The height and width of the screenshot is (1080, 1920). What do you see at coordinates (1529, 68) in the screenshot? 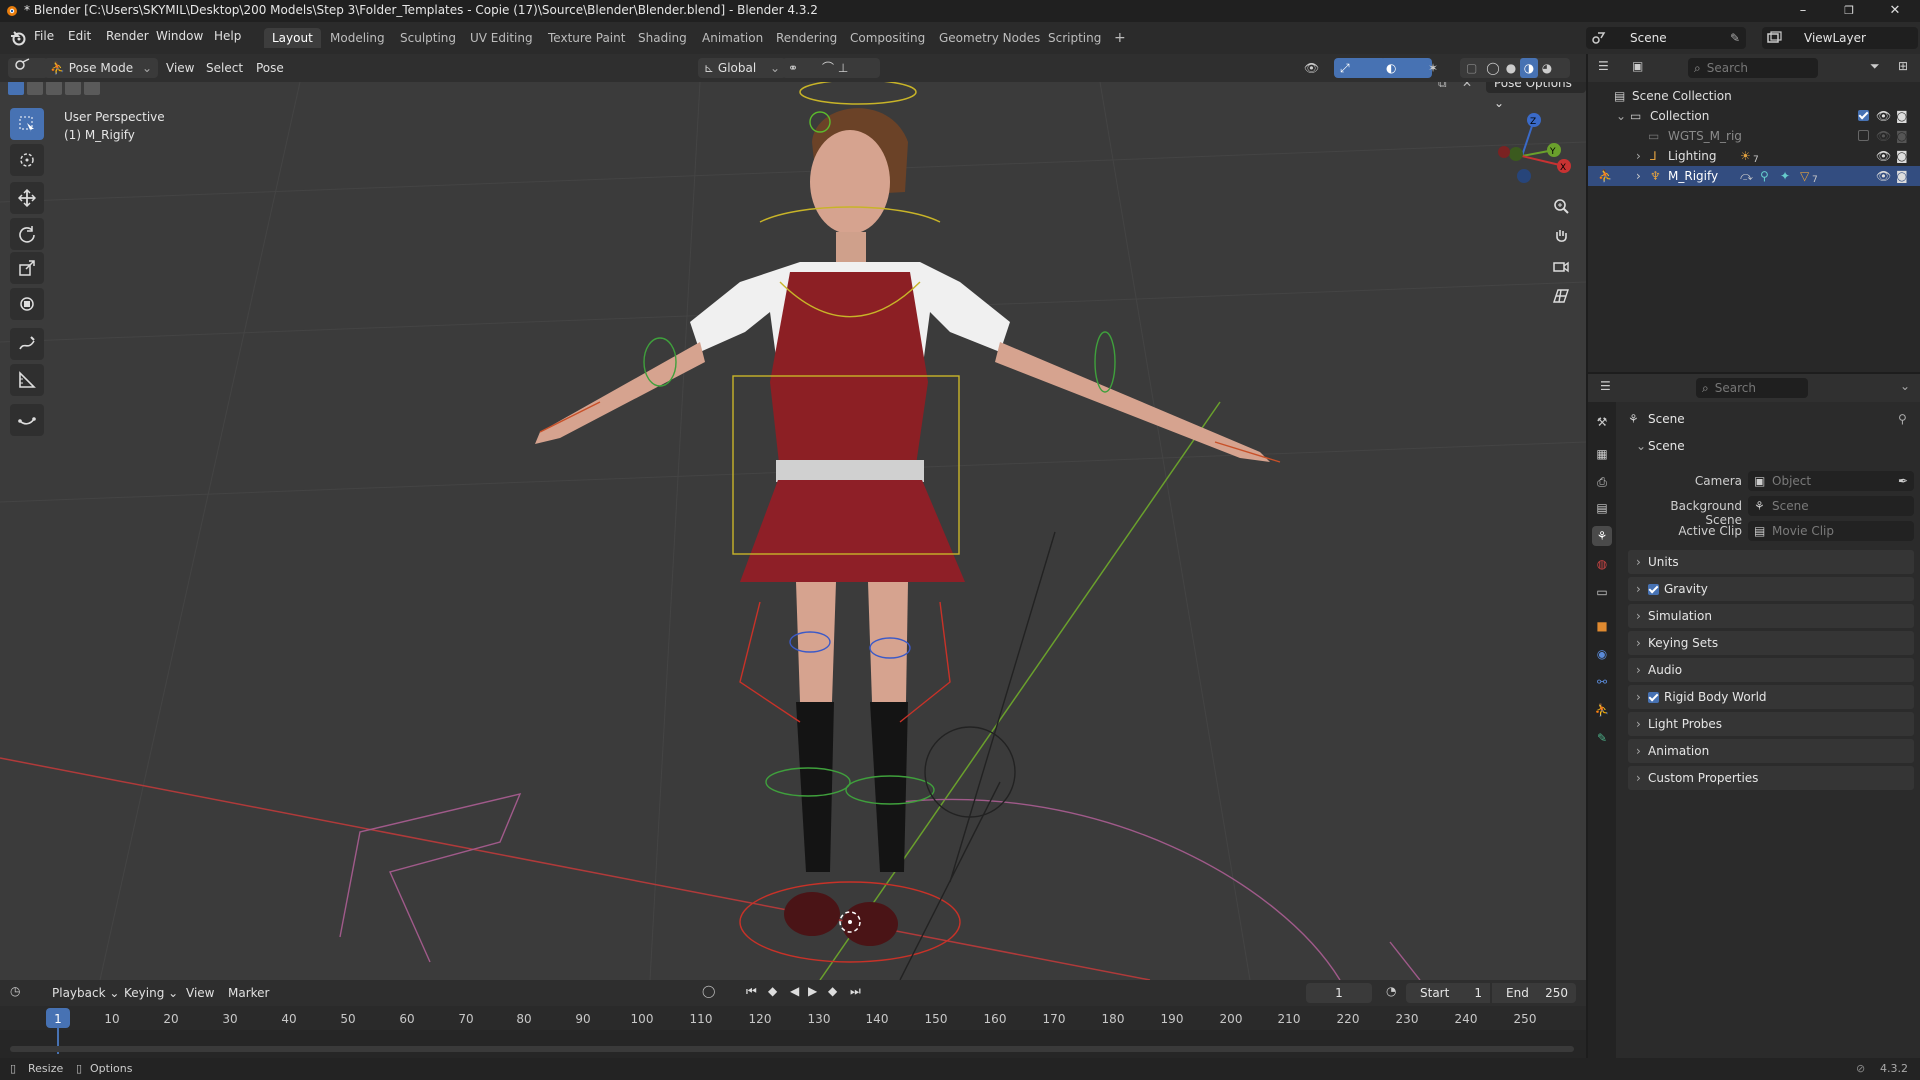
I see `material-shading-icon: ◑` at bounding box center [1529, 68].